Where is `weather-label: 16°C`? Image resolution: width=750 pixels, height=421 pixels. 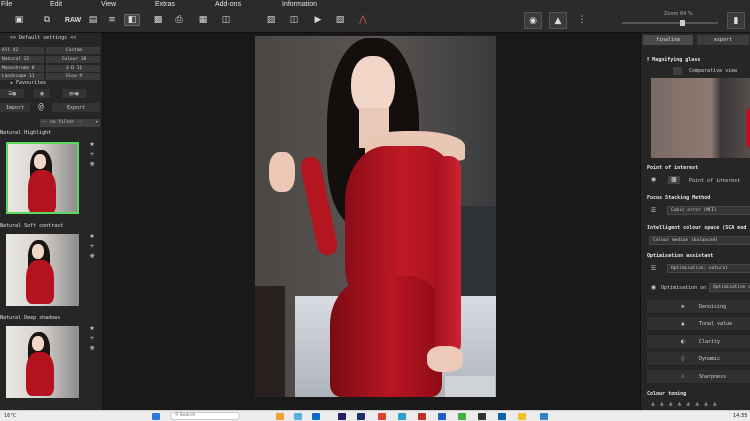 weather-label: 16°C is located at coordinates (10, 416).